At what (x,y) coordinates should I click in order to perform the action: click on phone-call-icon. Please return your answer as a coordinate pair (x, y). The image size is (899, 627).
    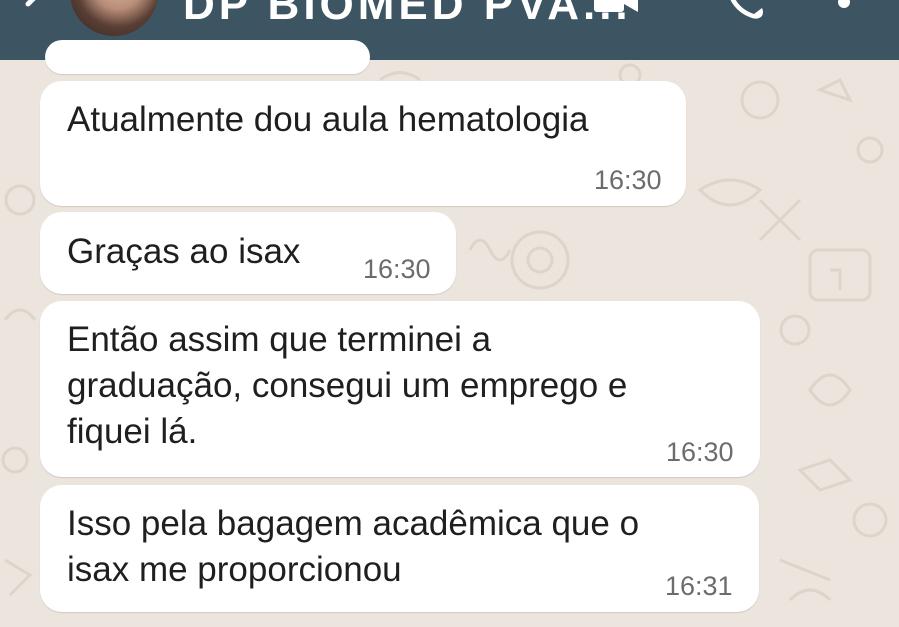
    Looking at the image, I should click on (748, 10).